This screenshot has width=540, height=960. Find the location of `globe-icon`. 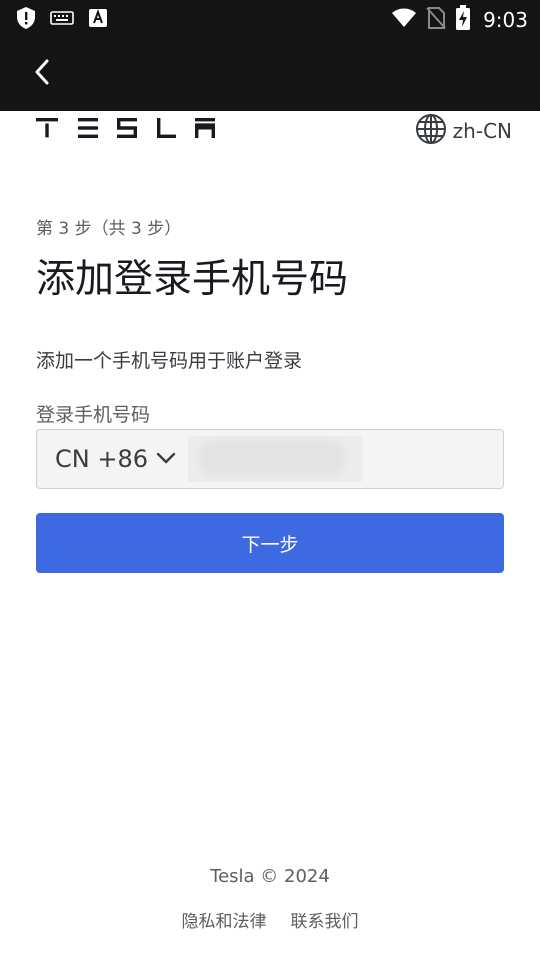

globe-icon is located at coordinates (431, 131).